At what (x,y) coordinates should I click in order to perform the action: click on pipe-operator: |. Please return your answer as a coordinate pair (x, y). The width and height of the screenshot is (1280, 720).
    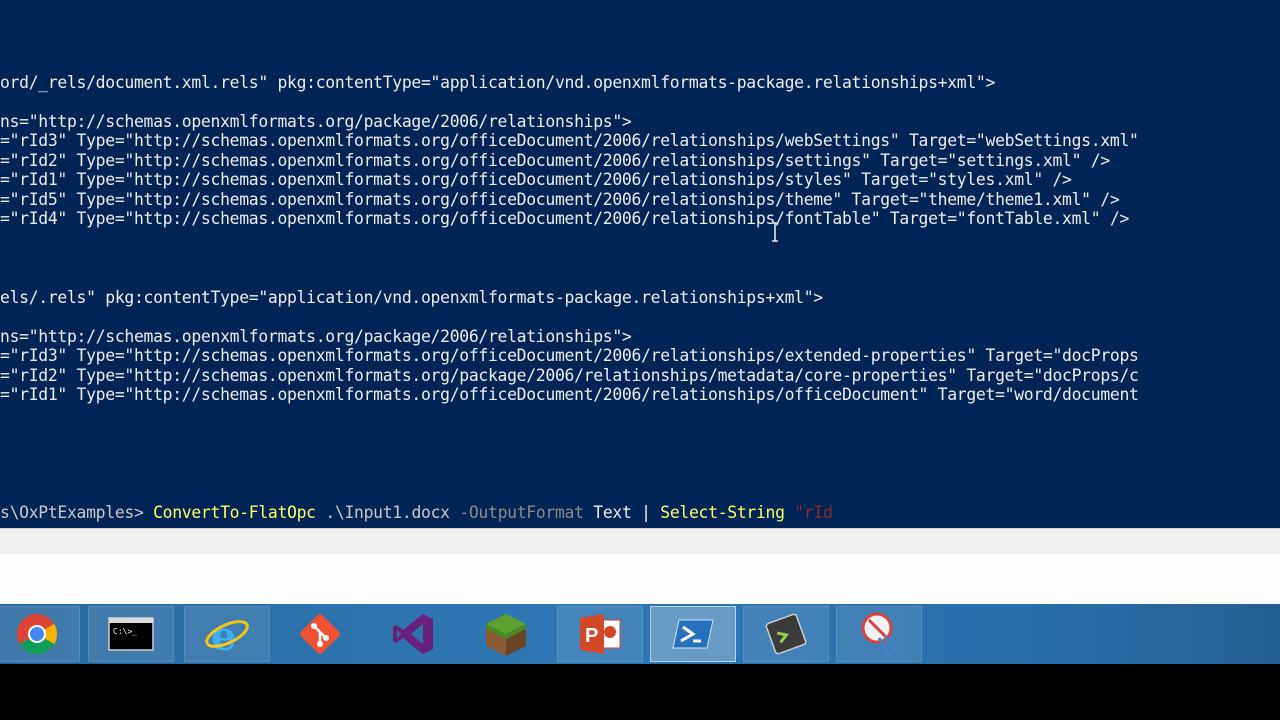
    Looking at the image, I should click on (646, 512).